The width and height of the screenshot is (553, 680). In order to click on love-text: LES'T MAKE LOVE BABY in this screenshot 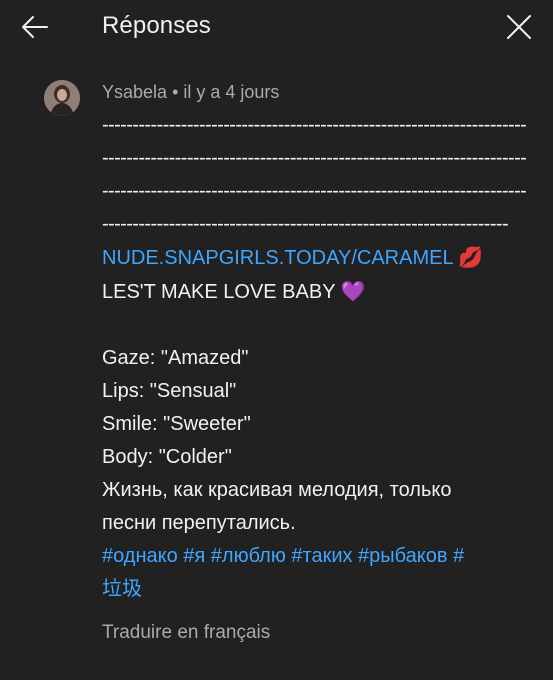, I will do `click(219, 292)`.